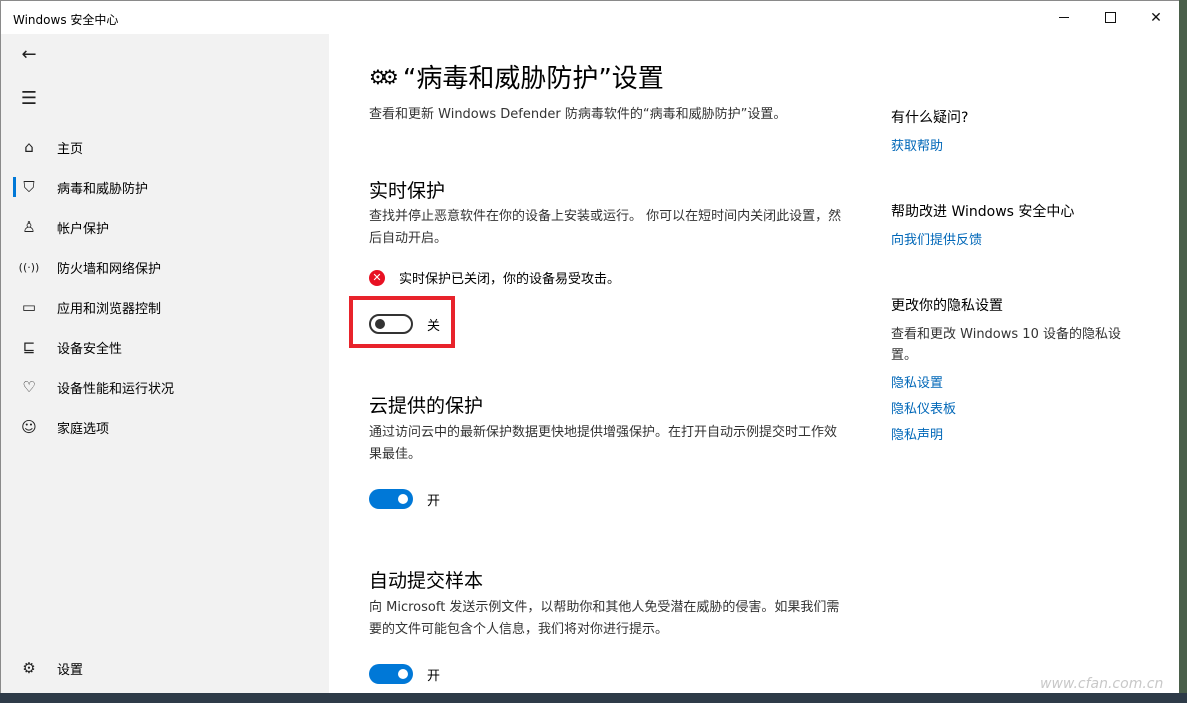 The height and width of the screenshot is (703, 1187). Describe the element at coordinates (29, 387) in the screenshot. I see `heart-pulse-icon: ♡` at that location.